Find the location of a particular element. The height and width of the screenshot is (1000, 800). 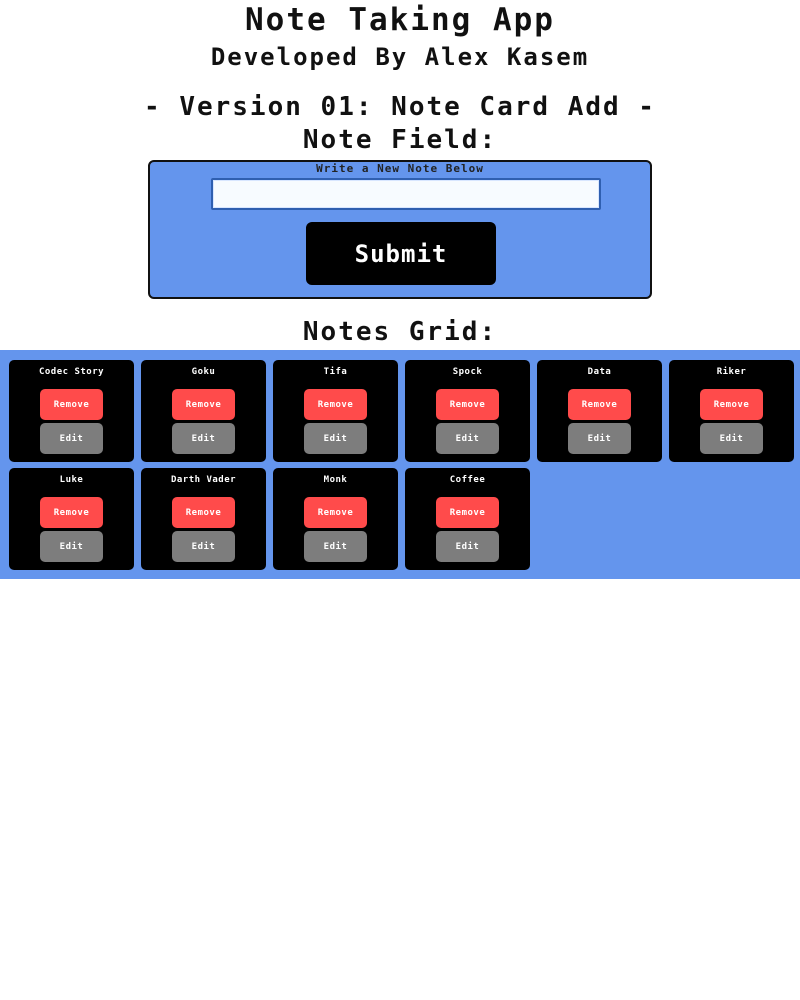

note-card: Tifa Remove Edit is located at coordinates (335, 411).